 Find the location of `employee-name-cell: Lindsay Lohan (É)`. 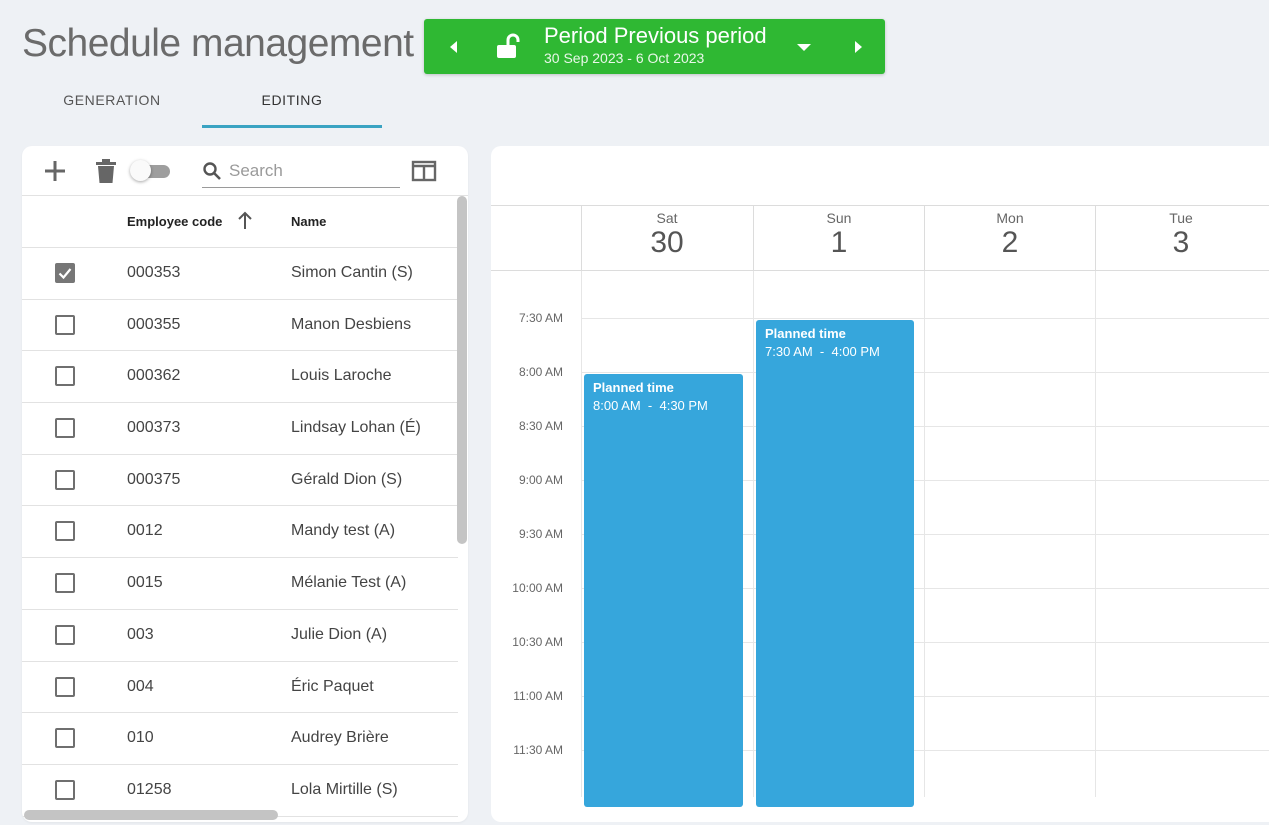

employee-name-cell: Lindsay Lohan (É) is located at coordinates (356, 428).